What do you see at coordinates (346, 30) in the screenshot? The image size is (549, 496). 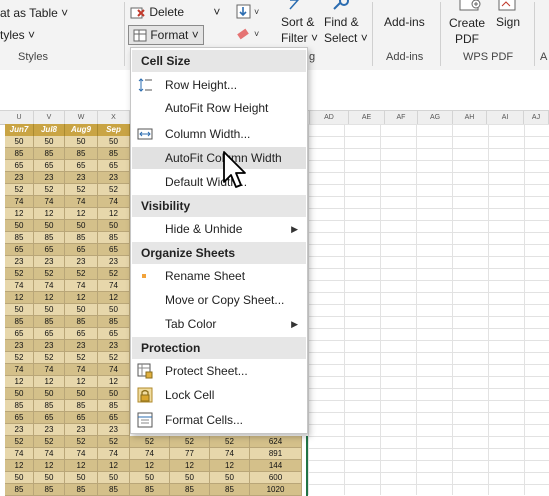 I see `find-select-button: Find & Select ˅` at bounding box center [346, 30].